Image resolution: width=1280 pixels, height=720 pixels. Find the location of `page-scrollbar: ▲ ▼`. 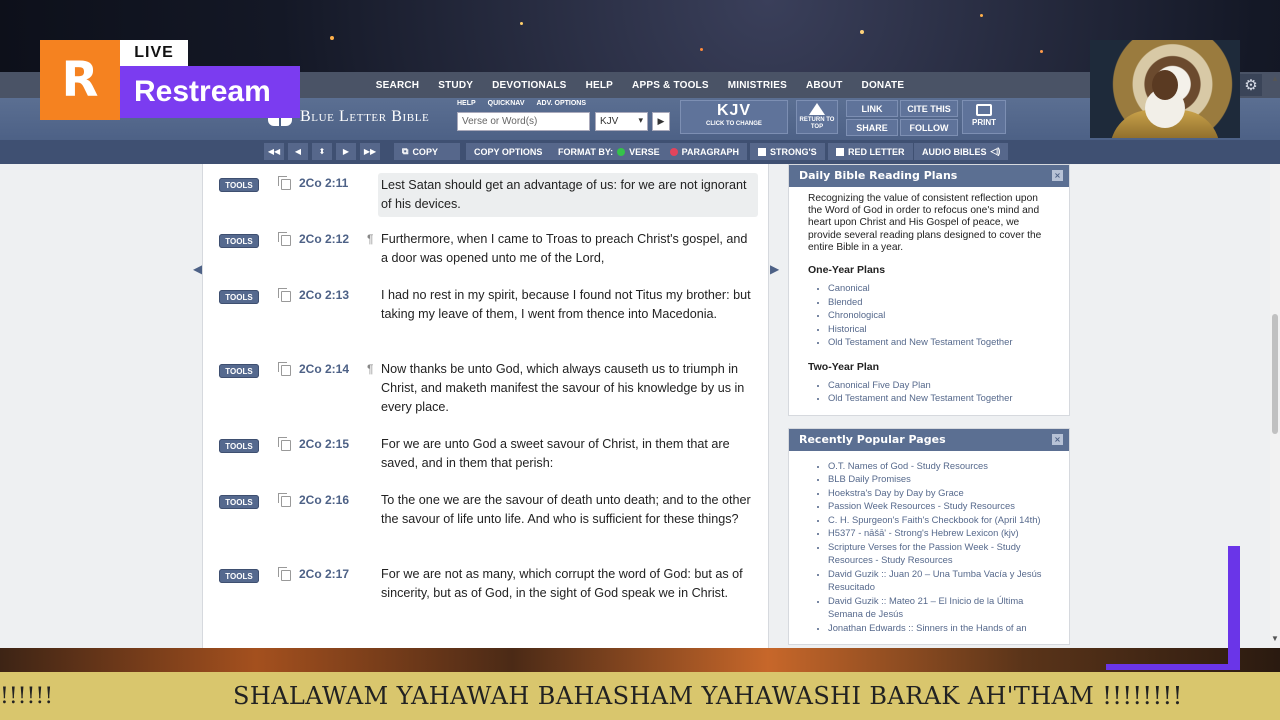

page-scrollbar: ▲ ▼ is located at coordinates (1275, 361).